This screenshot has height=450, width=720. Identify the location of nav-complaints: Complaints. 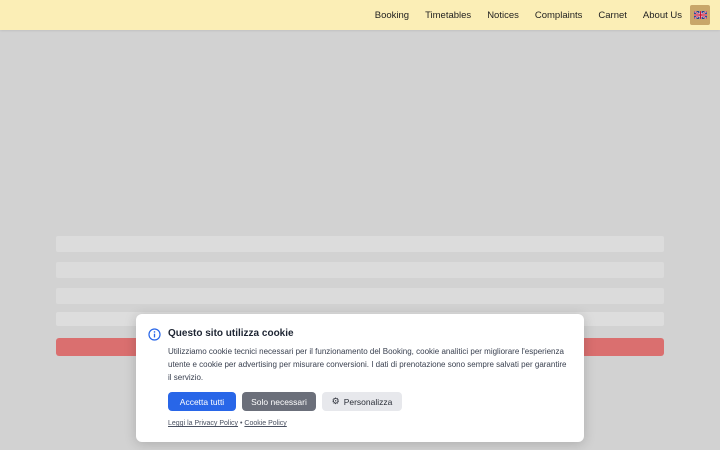
(559, 15).